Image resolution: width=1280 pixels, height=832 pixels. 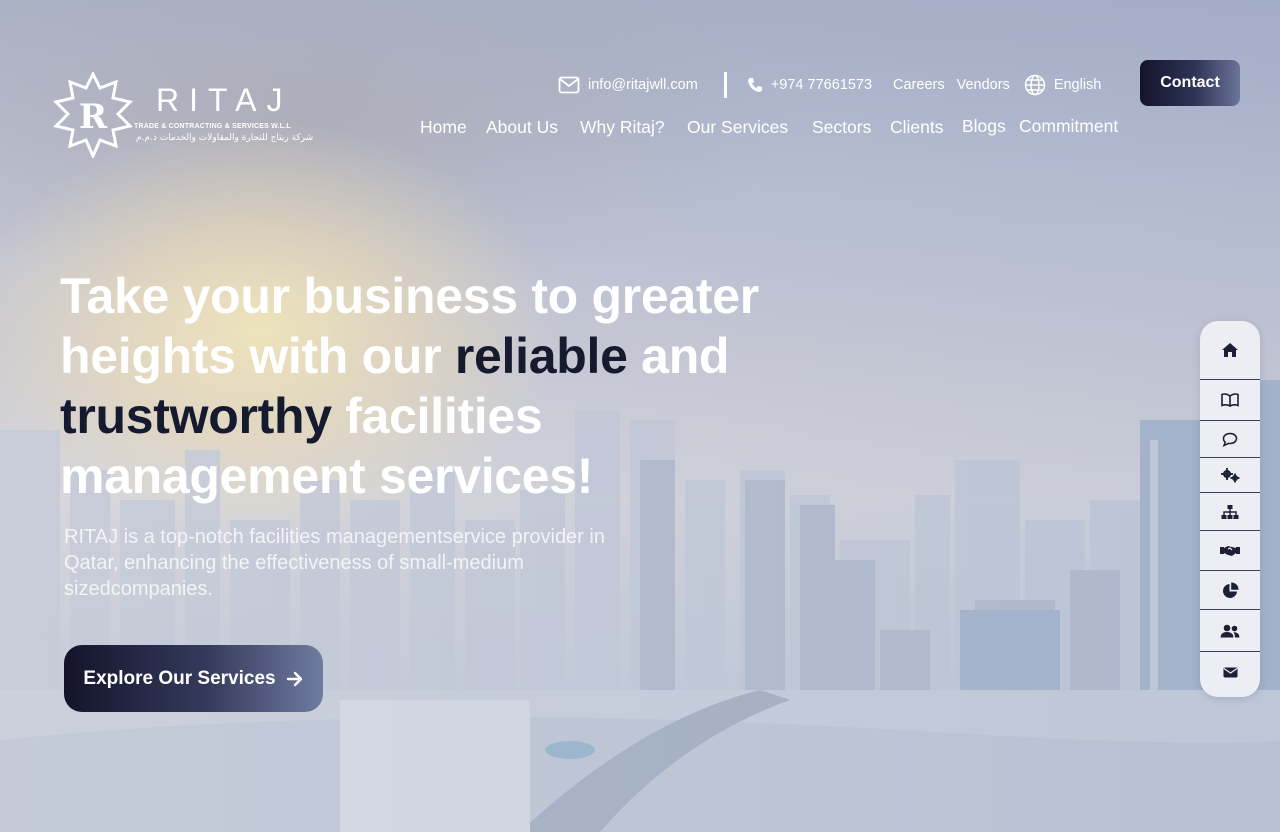 What do you see at coordinates (437, 416) in the screenshot?
I see `hero-line-3b: facilities` at bounding box center [437, 416].